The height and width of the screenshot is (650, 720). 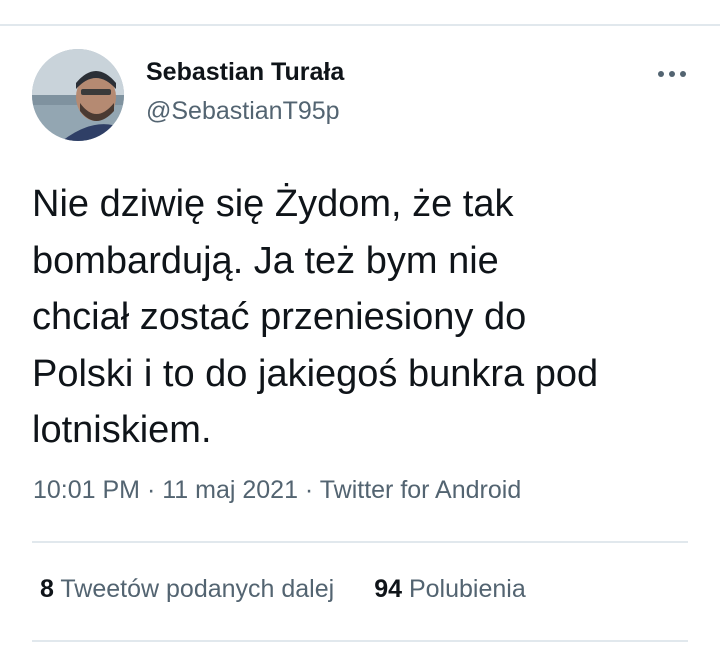 What do you see at coordinates (315, 373) in the screenshot?
I see `tweet-text-line: Polski i to do jakiegoś bunkra pod` at bounding box center [315, 373].